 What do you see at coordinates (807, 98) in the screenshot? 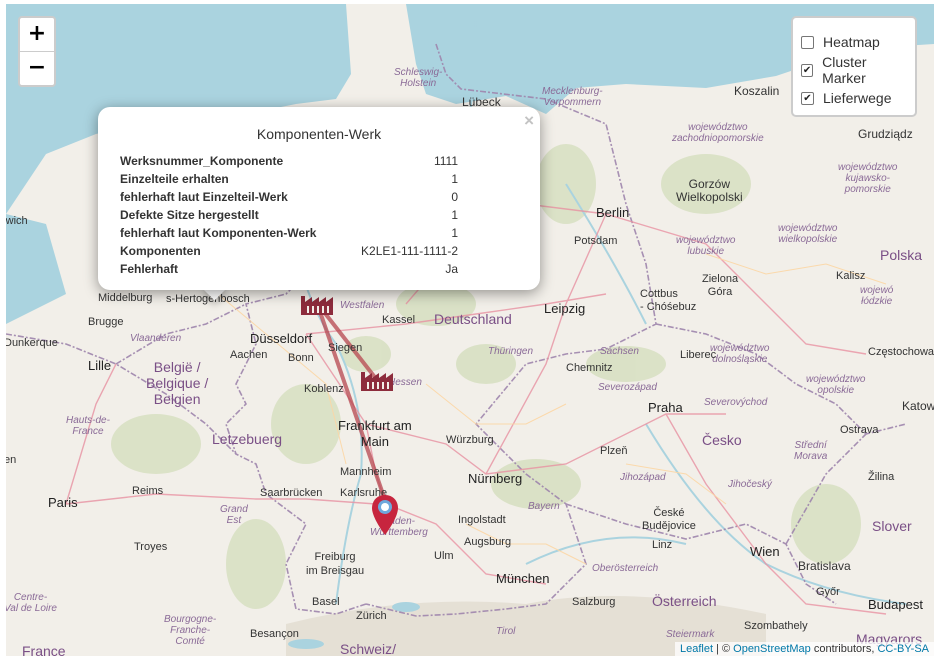
I see `lieferwege-checkbox: ✔` at bounding box center [807, 98].